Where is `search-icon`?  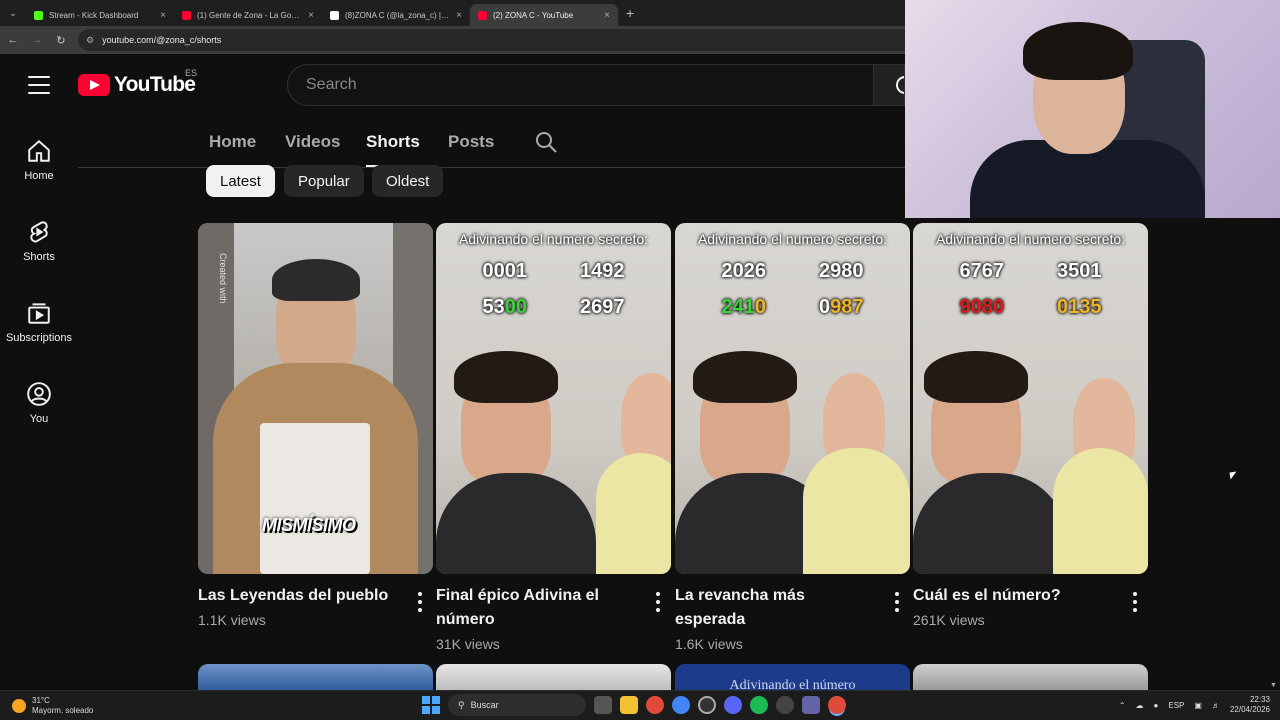 search-icon is located at coordinates (900, 85).